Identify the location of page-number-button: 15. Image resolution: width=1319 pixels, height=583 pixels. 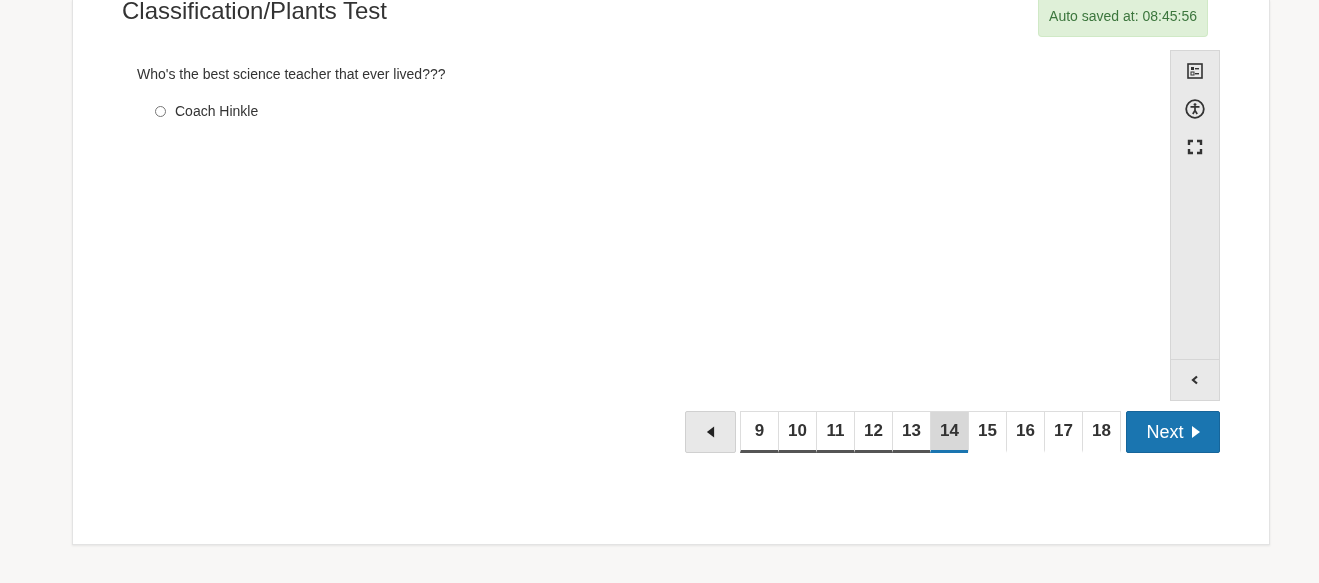
(987, 432).